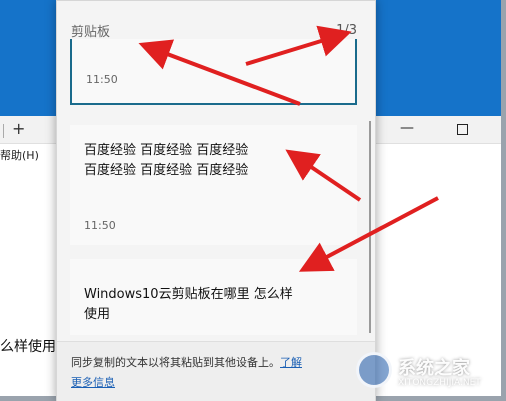 This screenshot has height=401, width=506. Describe the element at coordinates (175, 362) in the screenshot. I see `sync-description-text: 同步复制的文本以将其粘贴到其他设备上。` at that location.